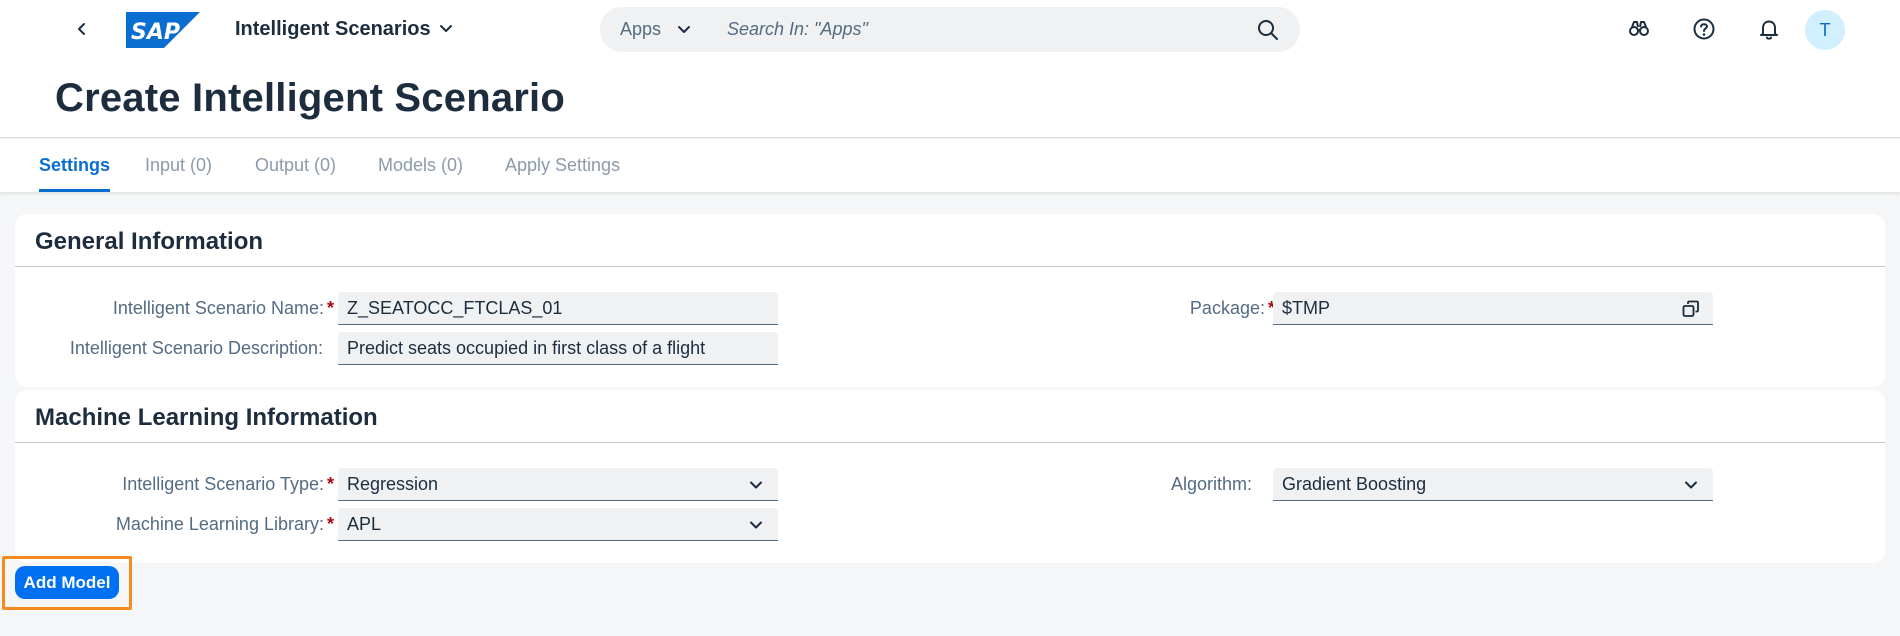 Image resolution: width=1900 pixels, height=636 pixels. Describe the element at coordinates (1211, 484) in the screenshot. I see `algorithm-label: Algorithm:` at that location.